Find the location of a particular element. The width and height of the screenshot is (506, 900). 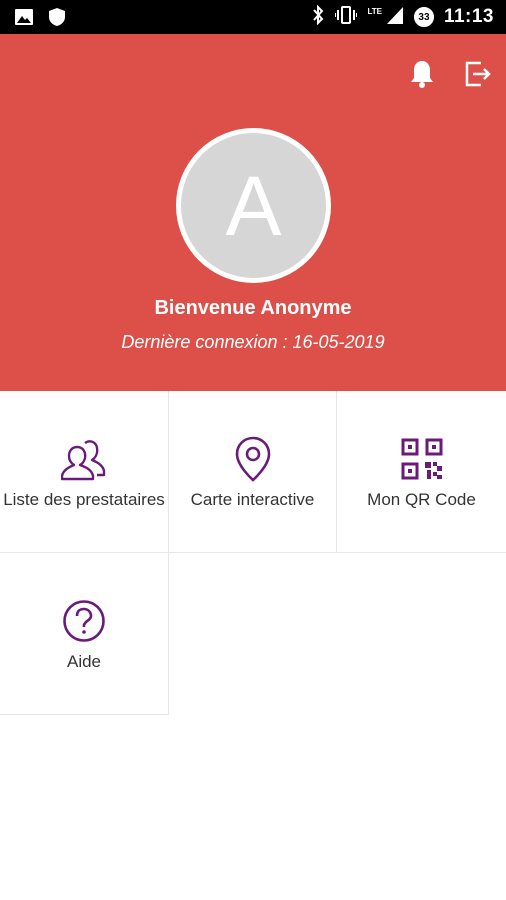

bell-icon is located at coordinates (422, 74).